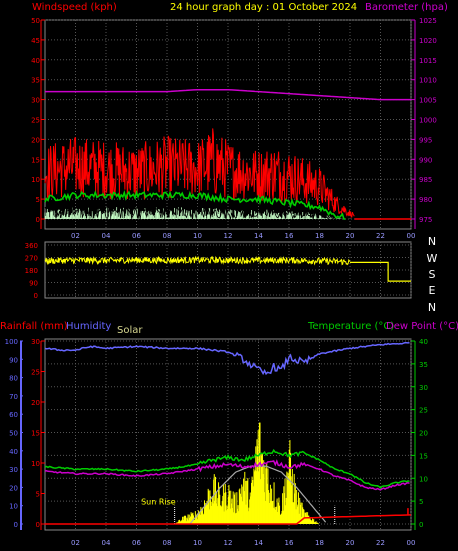  What do you see at coordinates (74, 7) in the screenshot?
I see `windspeed-label: Windspeed (kph)` at bounding box center [74, 7].